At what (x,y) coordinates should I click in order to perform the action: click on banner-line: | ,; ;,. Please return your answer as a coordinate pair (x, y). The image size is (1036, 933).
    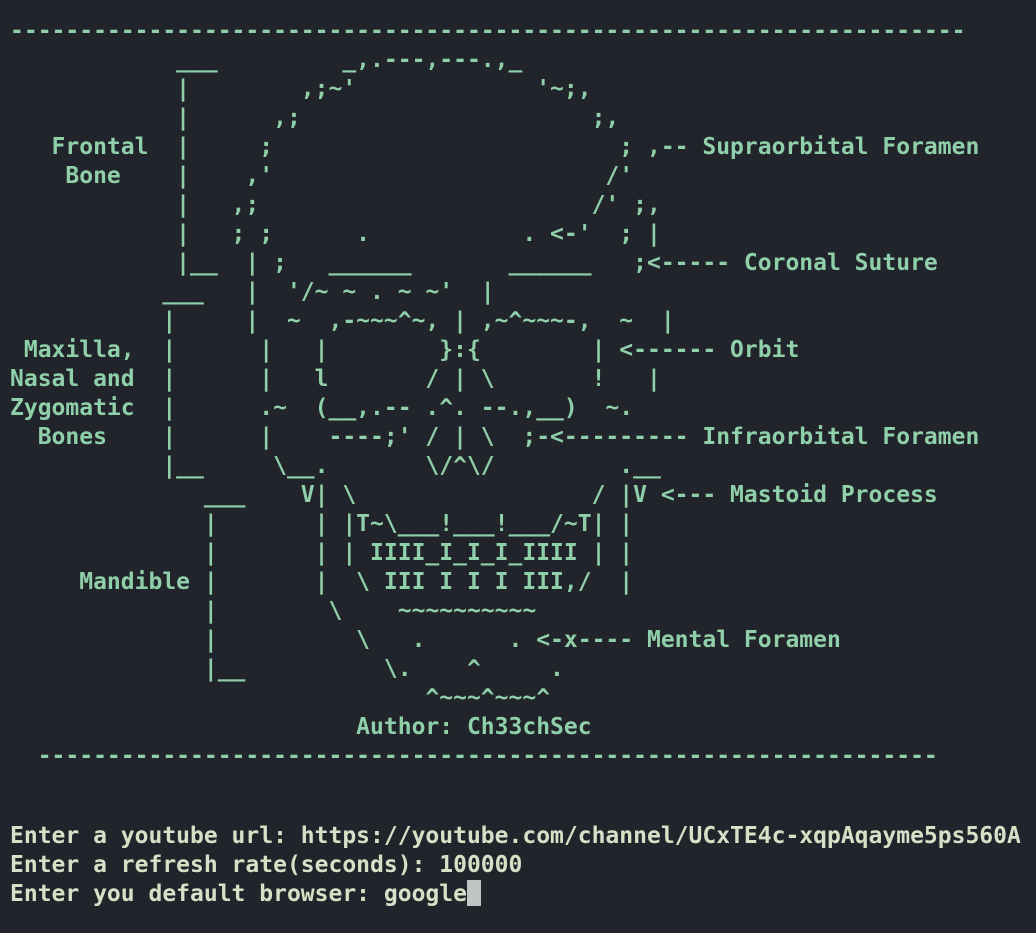
    Looking at the image, I should click on (315, 118).